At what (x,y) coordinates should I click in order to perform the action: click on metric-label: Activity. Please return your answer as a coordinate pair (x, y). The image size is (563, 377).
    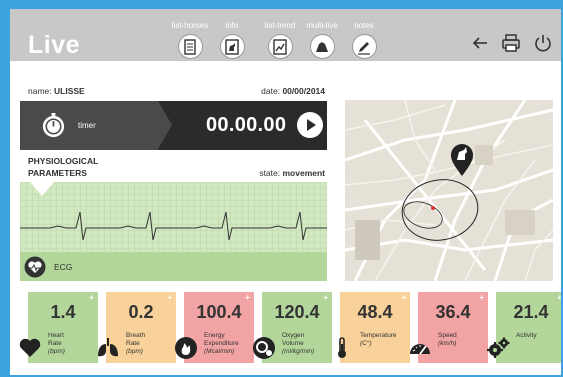
    Looking at the image, I should click on (526, 335).